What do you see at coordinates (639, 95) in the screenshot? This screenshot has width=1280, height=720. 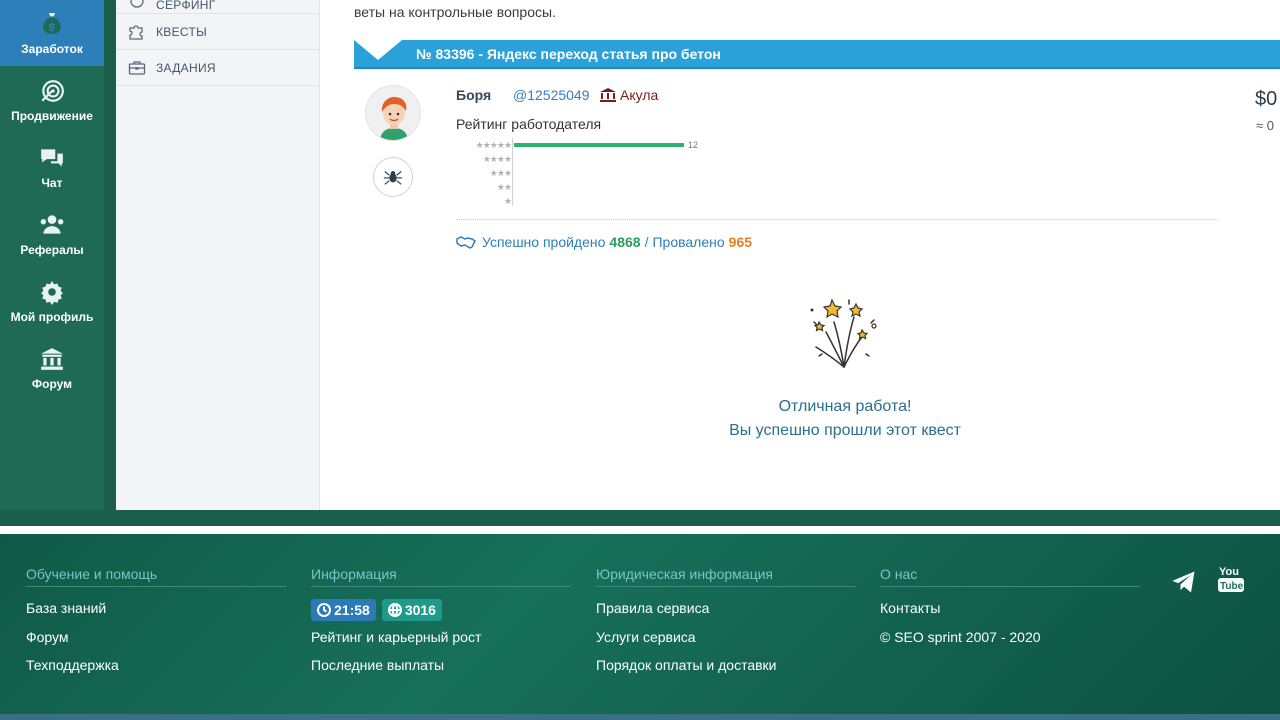 I see `rank-label: Акула` at bounding box center [639, 95].